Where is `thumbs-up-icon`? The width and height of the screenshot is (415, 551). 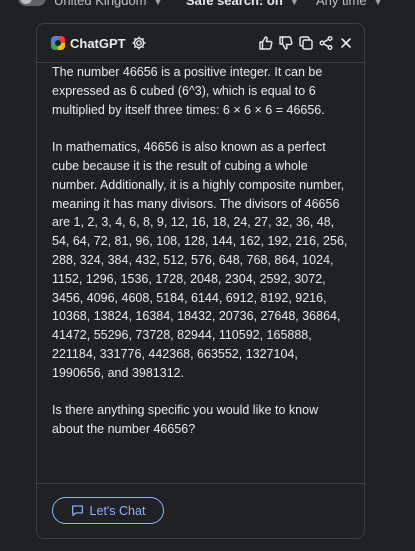 thumbs-up-icon is located at coordinates (266, 43).